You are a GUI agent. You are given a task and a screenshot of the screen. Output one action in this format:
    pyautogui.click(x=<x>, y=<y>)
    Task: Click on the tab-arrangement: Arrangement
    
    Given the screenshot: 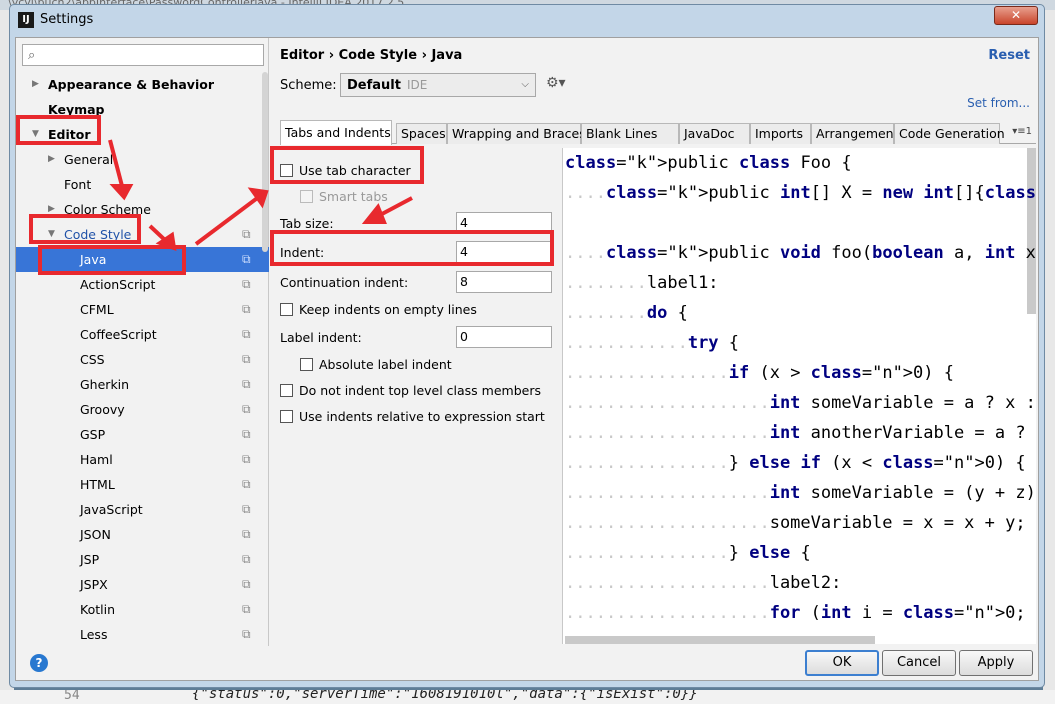 What is the action you would take?
    pyautogui.click(x=855, y=133)
    